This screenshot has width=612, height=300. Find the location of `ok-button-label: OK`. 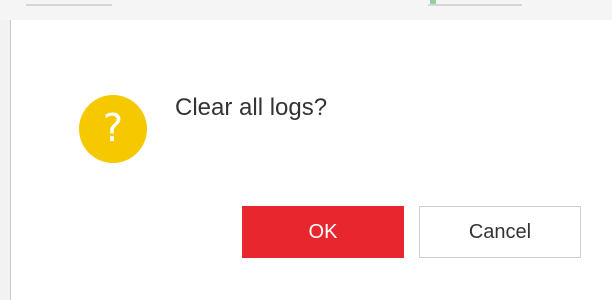

ok-button-label: OK is located at coordinates (323, 231).